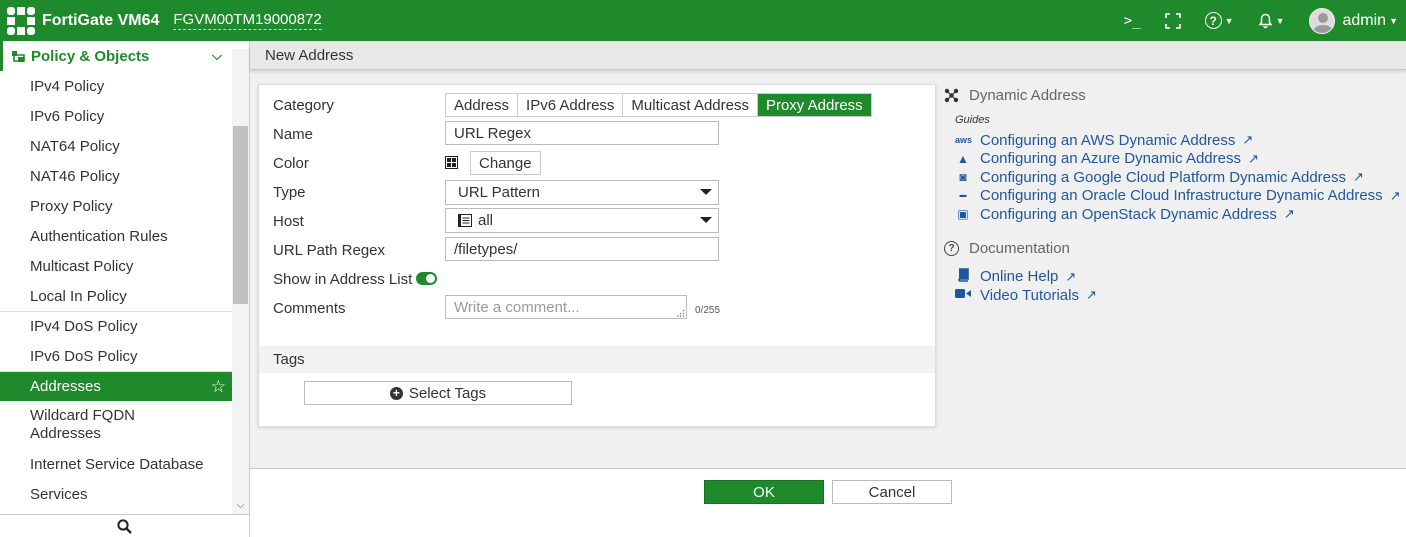 The width and height of the screenshot is (1406, 537). Describe the element at coordinates (690, 105) in the screenshot. I see `category-option-multicast-address: Multicast Address` at that location.